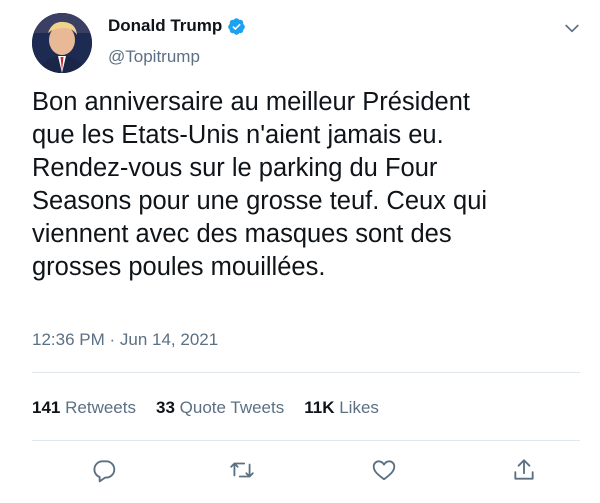  I want to click on tweet-timestamp: 12:36 PM · Jun 14, 2021, so click(125, 340).